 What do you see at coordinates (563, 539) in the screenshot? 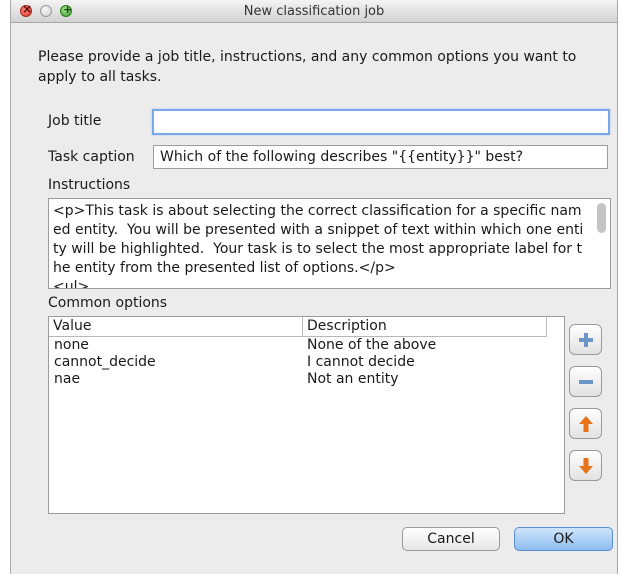
I see `ok-button: OK` at bounding box center [563, 539].